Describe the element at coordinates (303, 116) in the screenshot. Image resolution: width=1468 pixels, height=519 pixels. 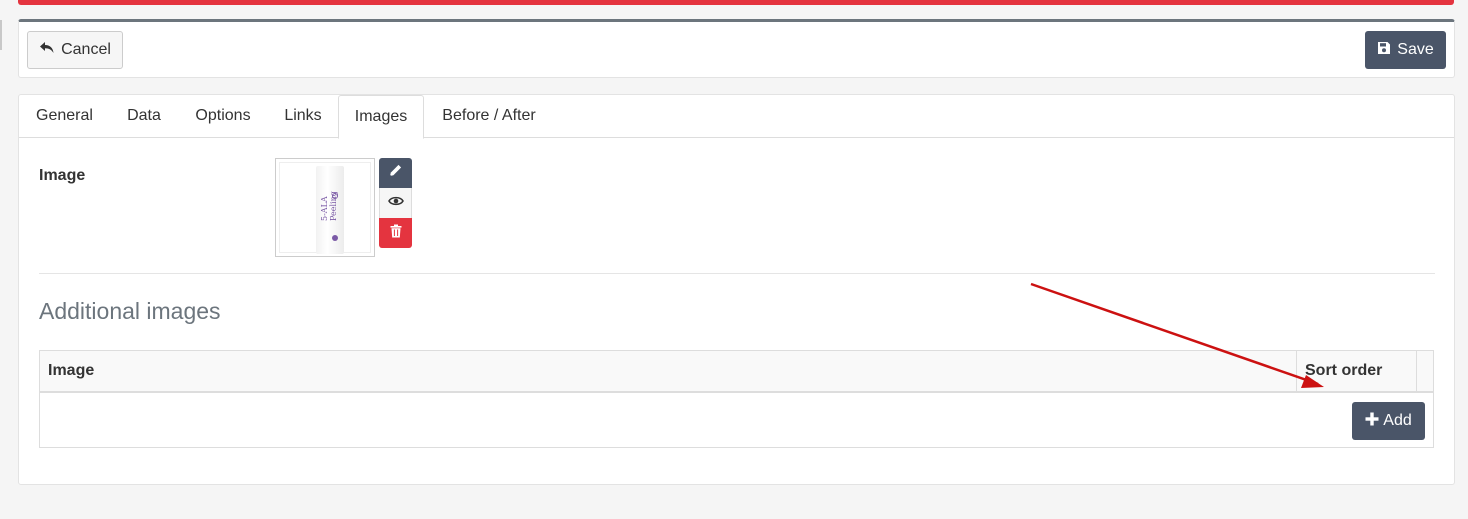
I see `tab-links: Links` at that location.